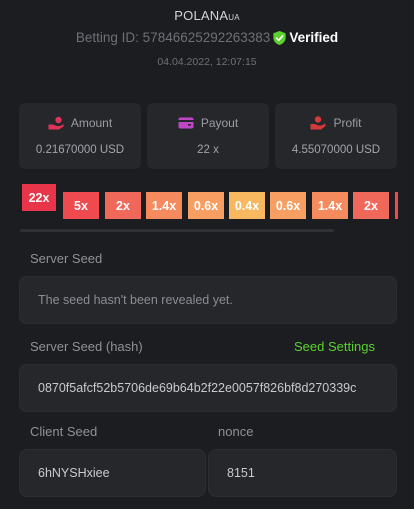 The image size is (414, 509). What do you see at coordinates (279, 37) in the screenshot?
I see `shield-check-icon` at bounding box center [279, 37].